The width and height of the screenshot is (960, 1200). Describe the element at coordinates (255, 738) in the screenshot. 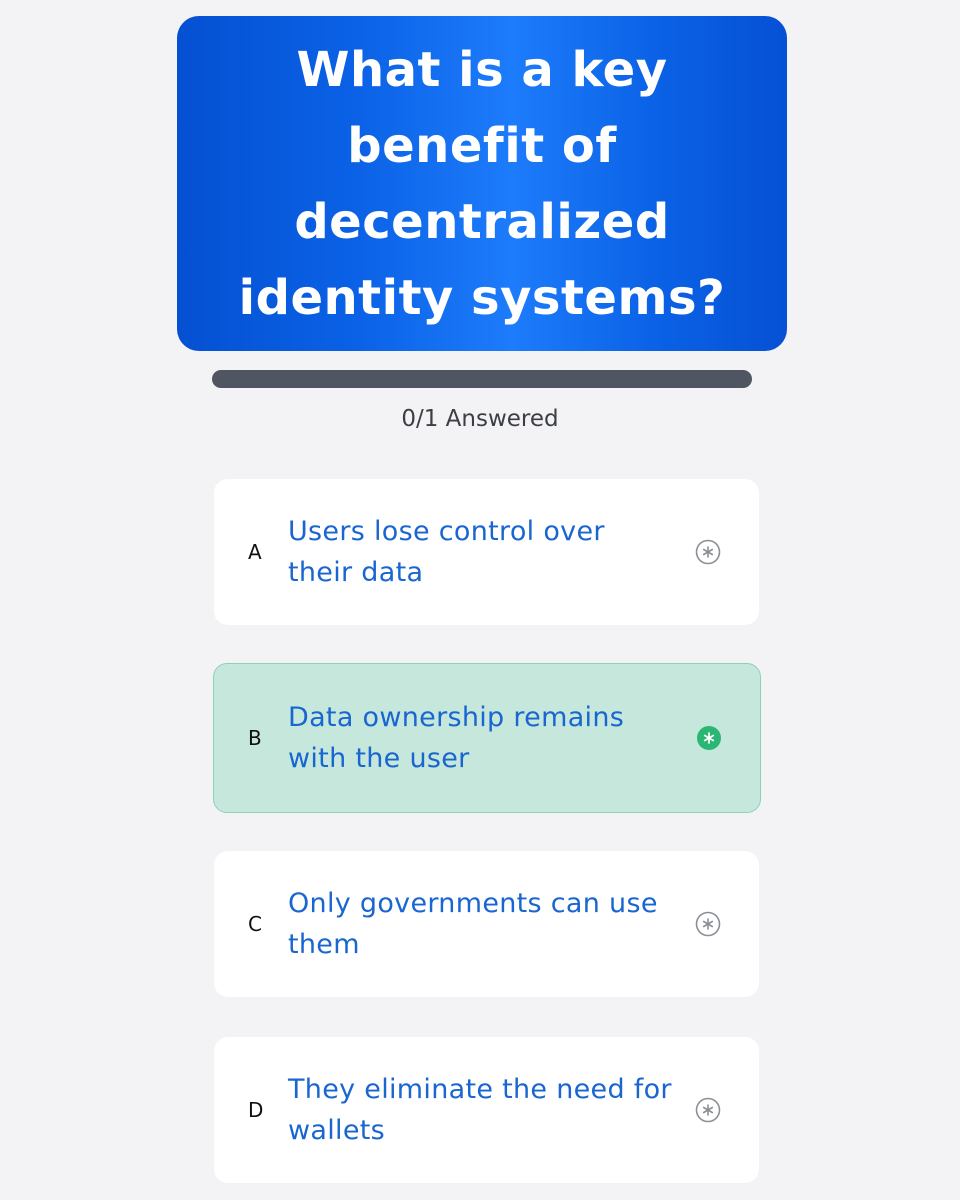

I see `option-letter: B` at that location.